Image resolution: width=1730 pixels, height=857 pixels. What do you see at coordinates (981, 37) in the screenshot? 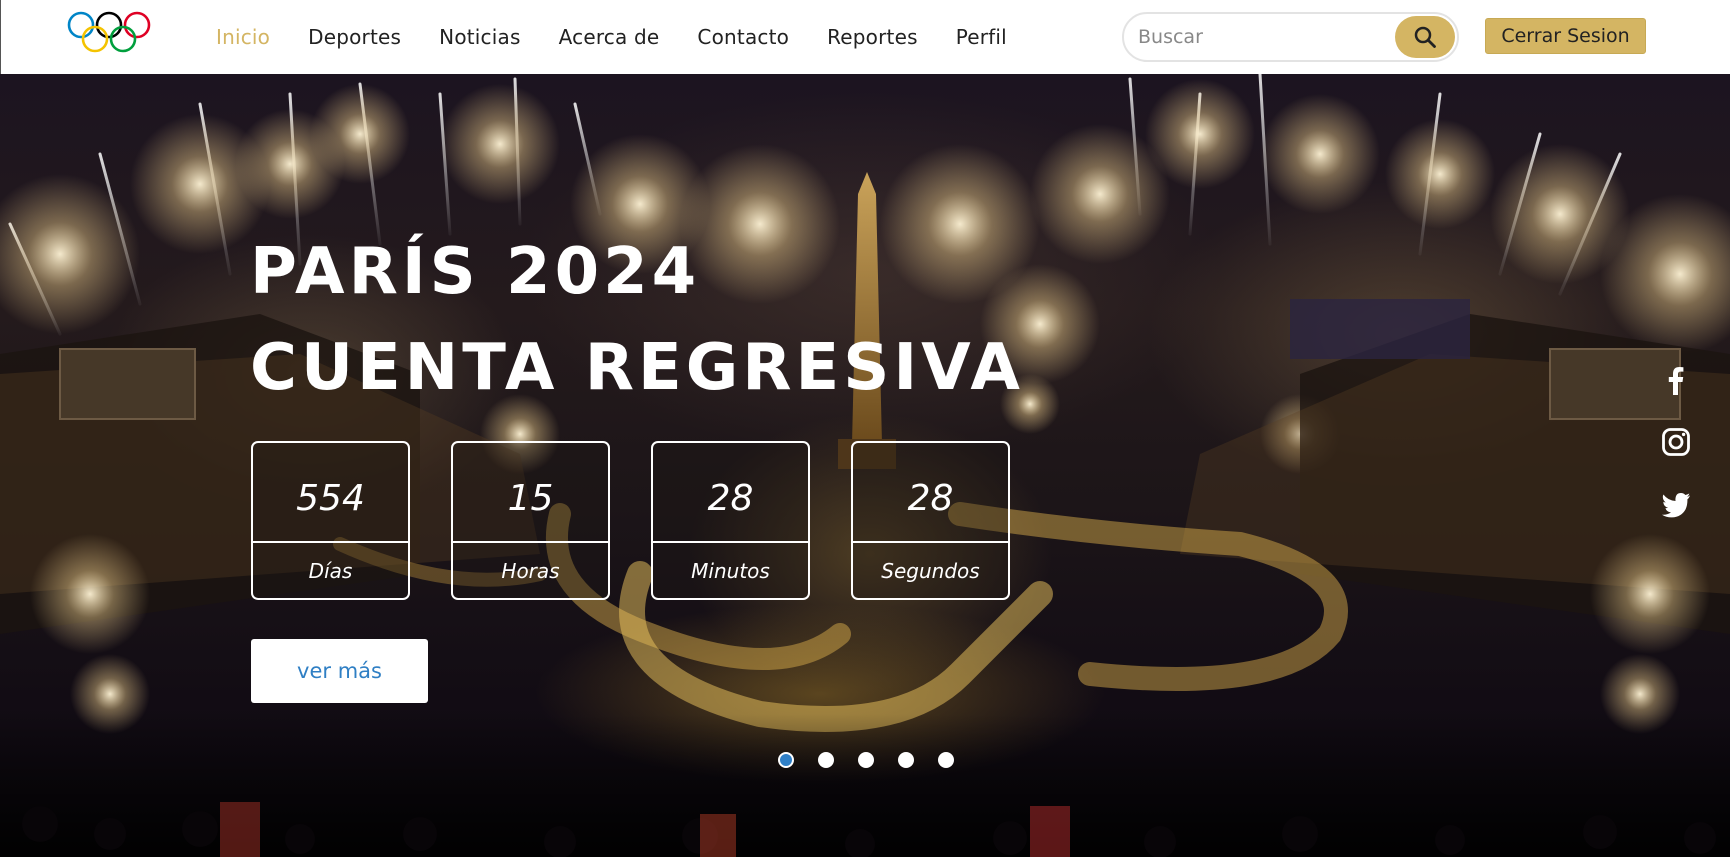
I see `nav-item-perfil: Perfil` at bounding box center [981, 37].